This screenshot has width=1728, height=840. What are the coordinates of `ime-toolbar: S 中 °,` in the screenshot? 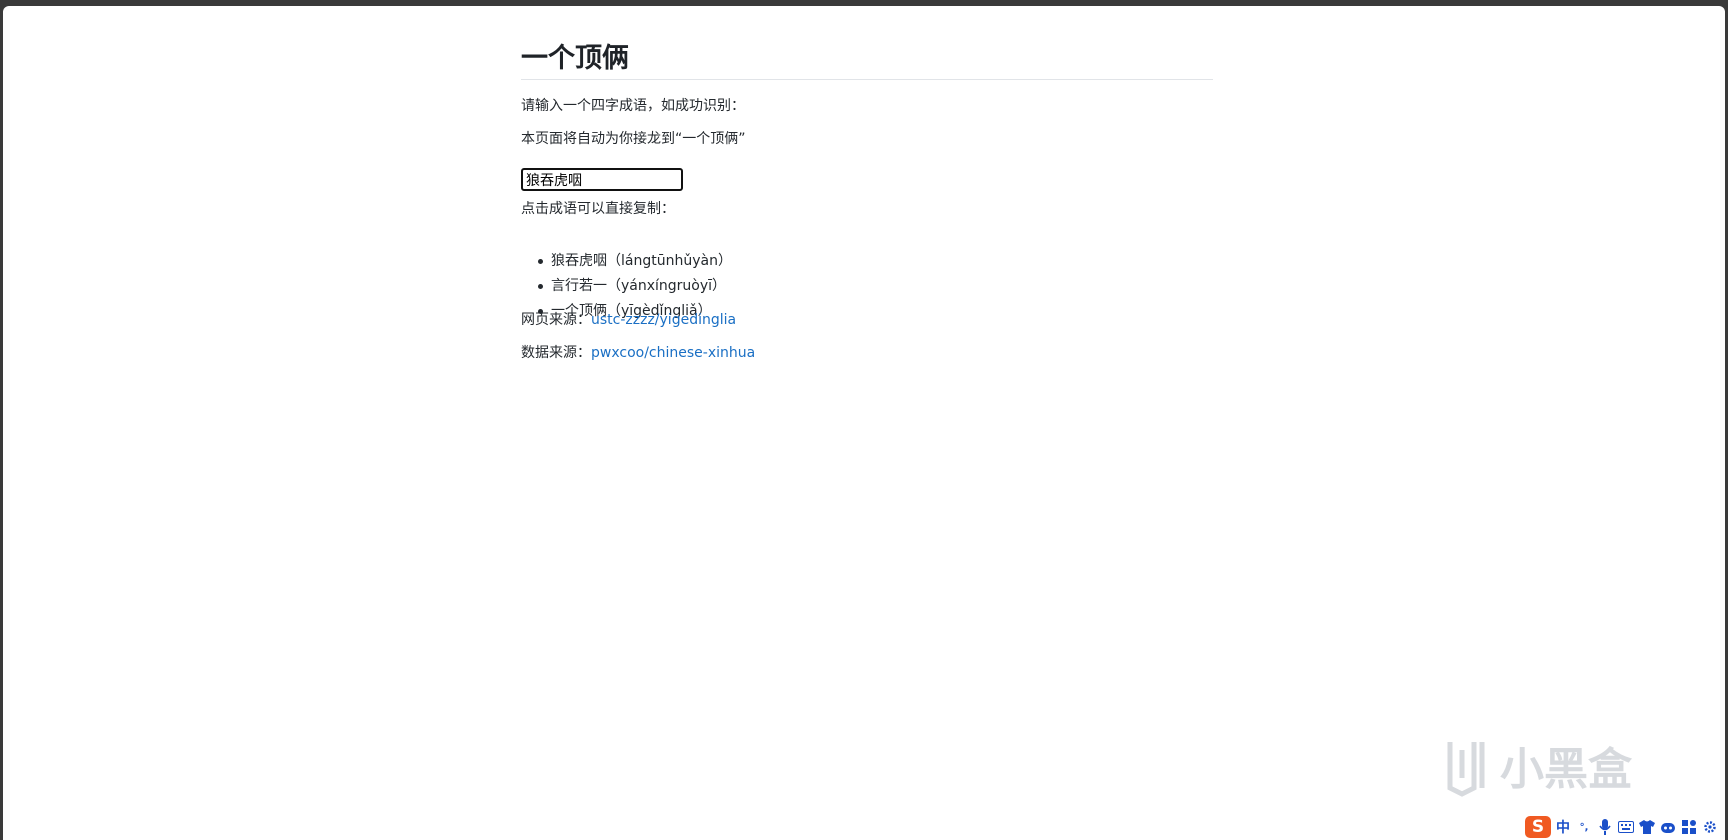 It's located at (1623, 827).